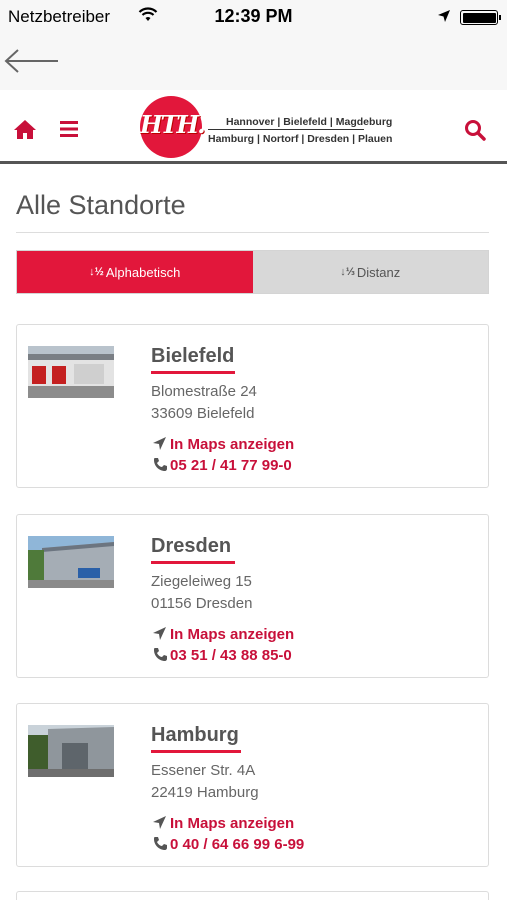 The height and width of the screenshot is (900, 507). What do you see at coordinates (309, 122) in the screenshot?
I see `logo-cities-line1: Hannover | Bielefeld | Magdeburg` at bounding box center [309, 122].